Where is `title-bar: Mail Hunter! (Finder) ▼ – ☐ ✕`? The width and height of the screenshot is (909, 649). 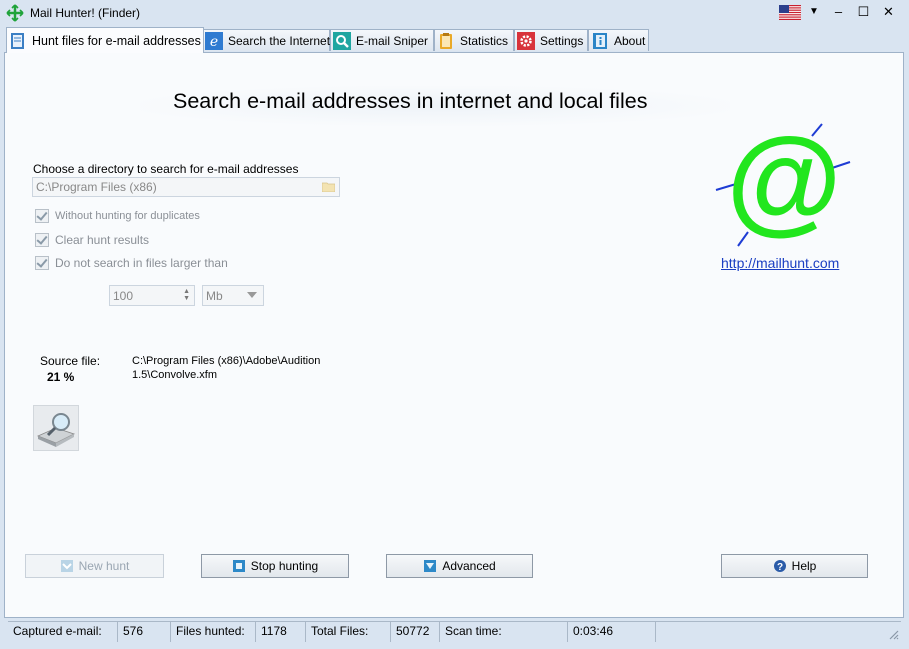
title-bar: Mail Hunter! (Finder) ▼ – ☐ ✕ is located at coordinates (454, 13).